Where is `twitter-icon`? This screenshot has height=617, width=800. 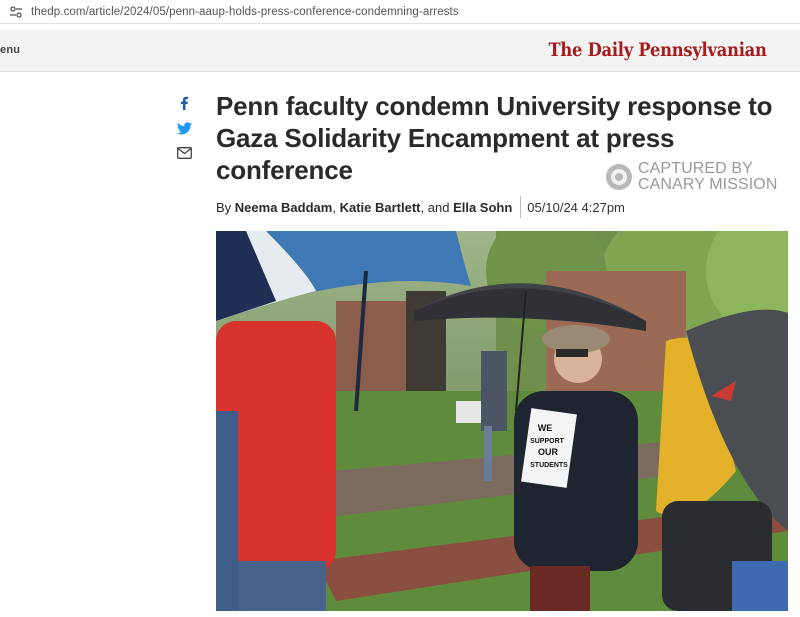 twitter-icon is located at coordinates (184, 128).